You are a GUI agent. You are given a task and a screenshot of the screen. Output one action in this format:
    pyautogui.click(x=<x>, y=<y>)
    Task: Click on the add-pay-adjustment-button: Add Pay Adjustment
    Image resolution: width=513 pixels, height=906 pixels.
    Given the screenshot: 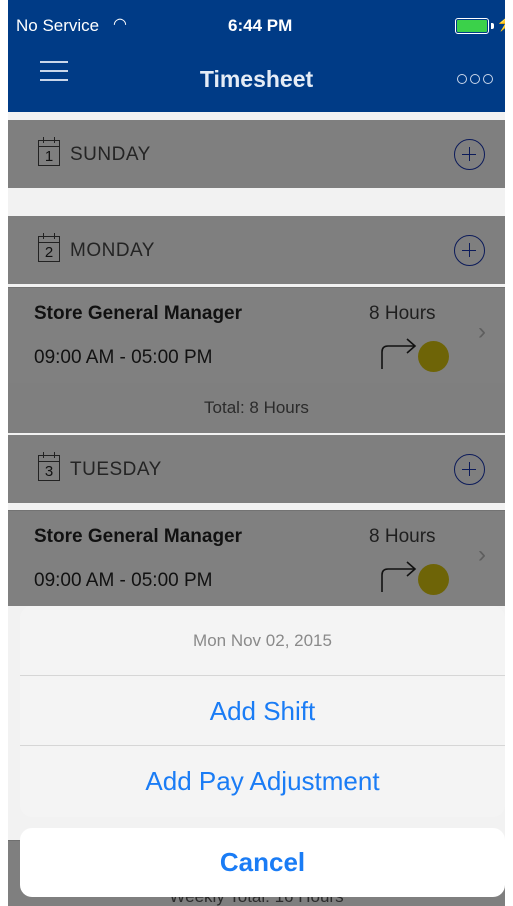 What is the action you would take?
    pyautogui.click(x=262, y=781)
    